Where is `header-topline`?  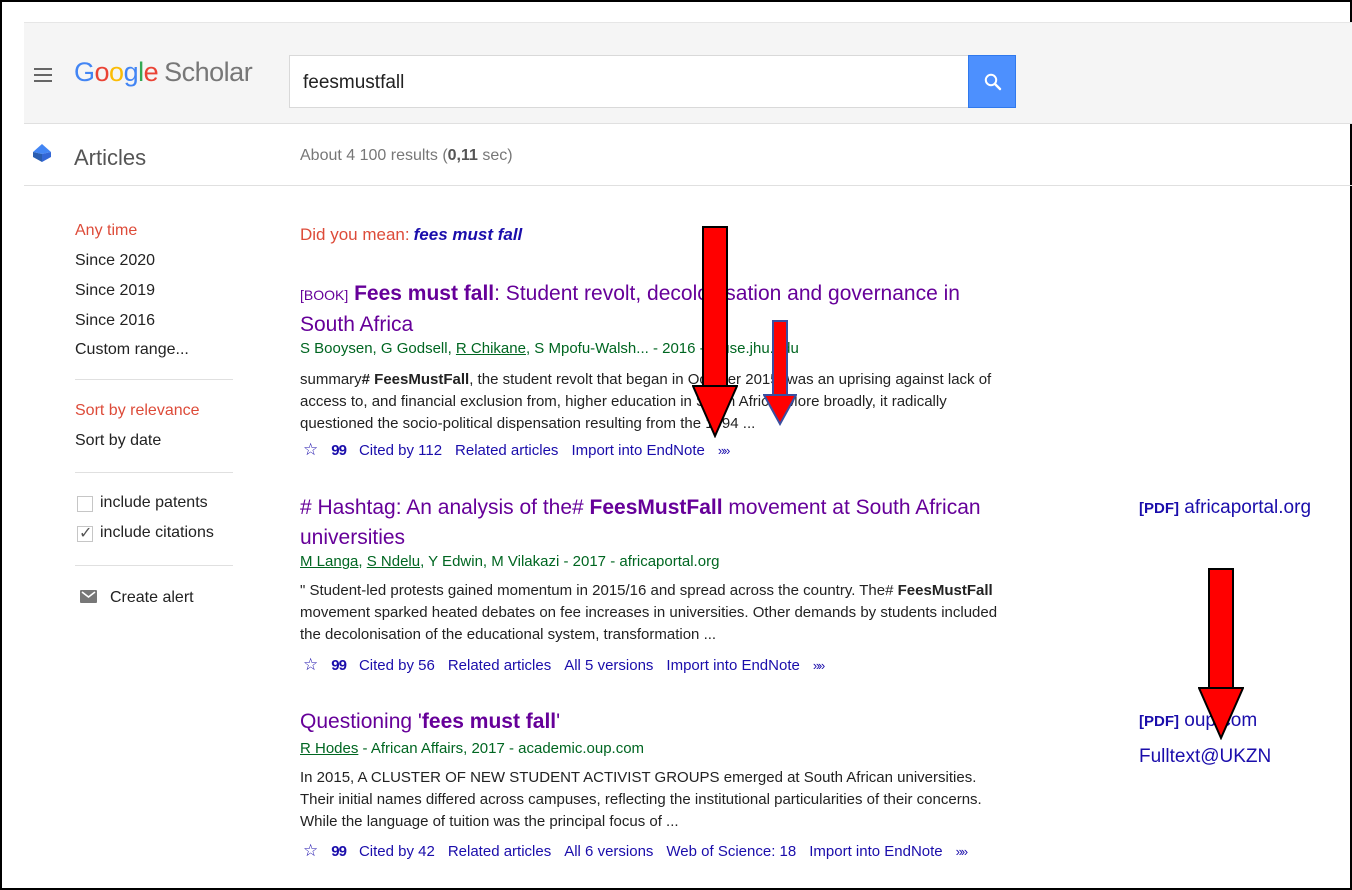 header-topline is located at coordinates (688, 22).